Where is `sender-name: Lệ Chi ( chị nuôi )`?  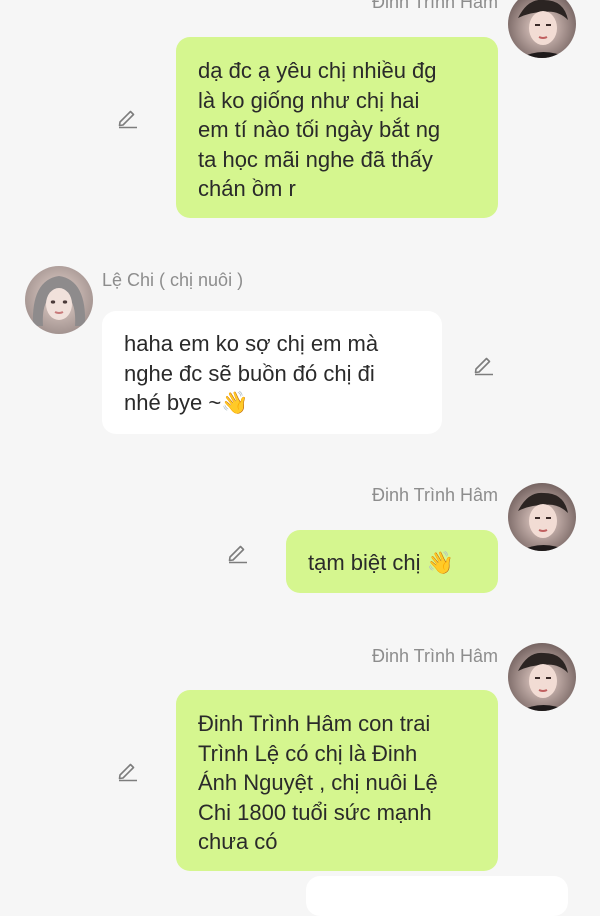 sender-name: Lệ Chi ( chị nuôi ) is located at coordinates (173, 280).